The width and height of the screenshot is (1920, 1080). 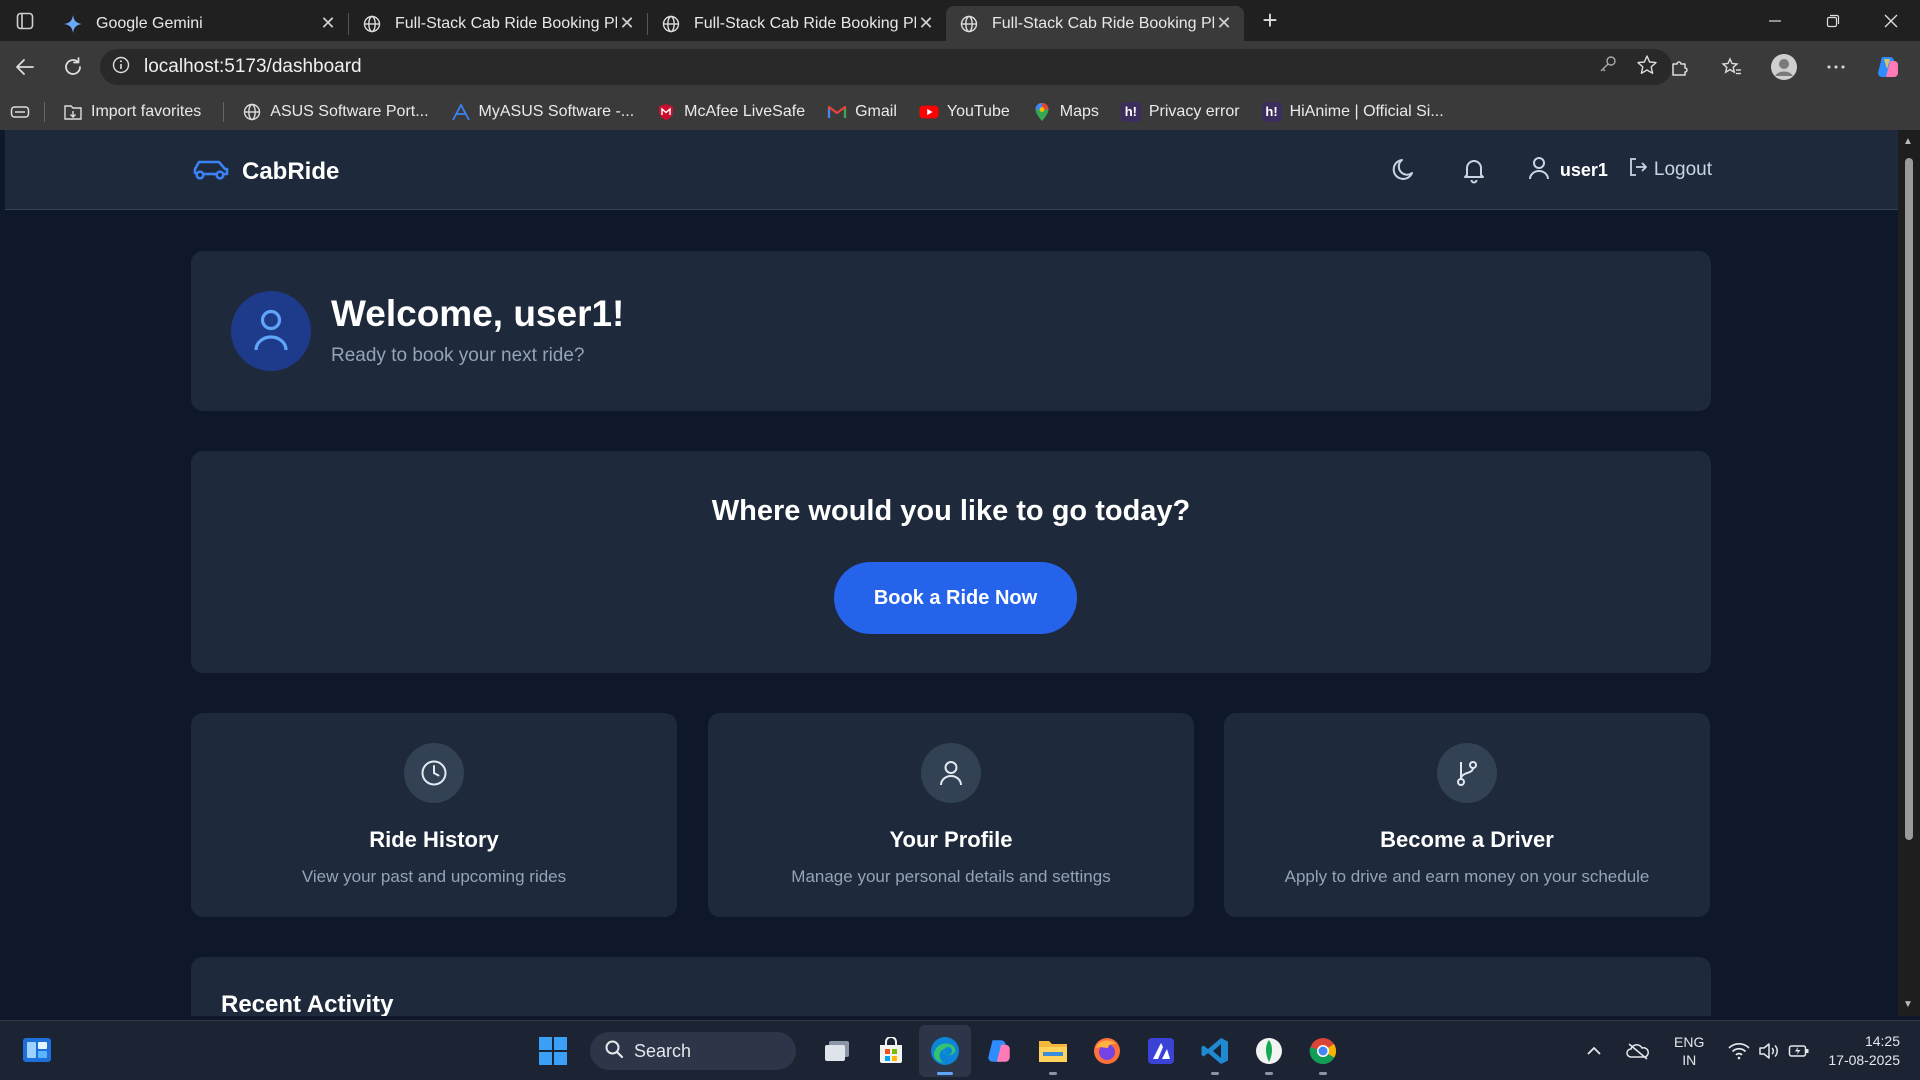 I want to click on windows-start-icon, so click(x=553, y=1051).